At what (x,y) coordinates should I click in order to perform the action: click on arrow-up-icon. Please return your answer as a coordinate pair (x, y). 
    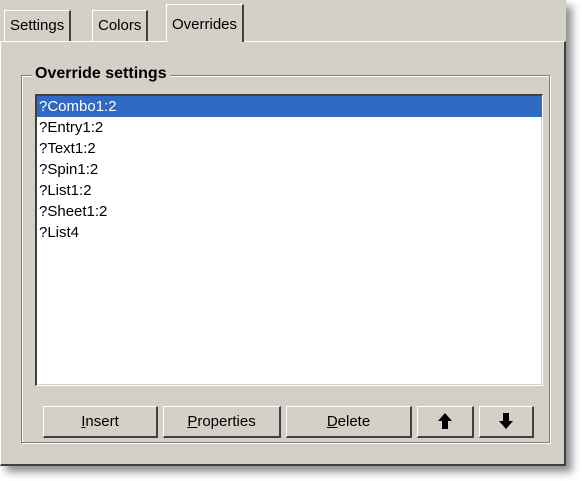
    Looking at the image, I should click on (445, 420).